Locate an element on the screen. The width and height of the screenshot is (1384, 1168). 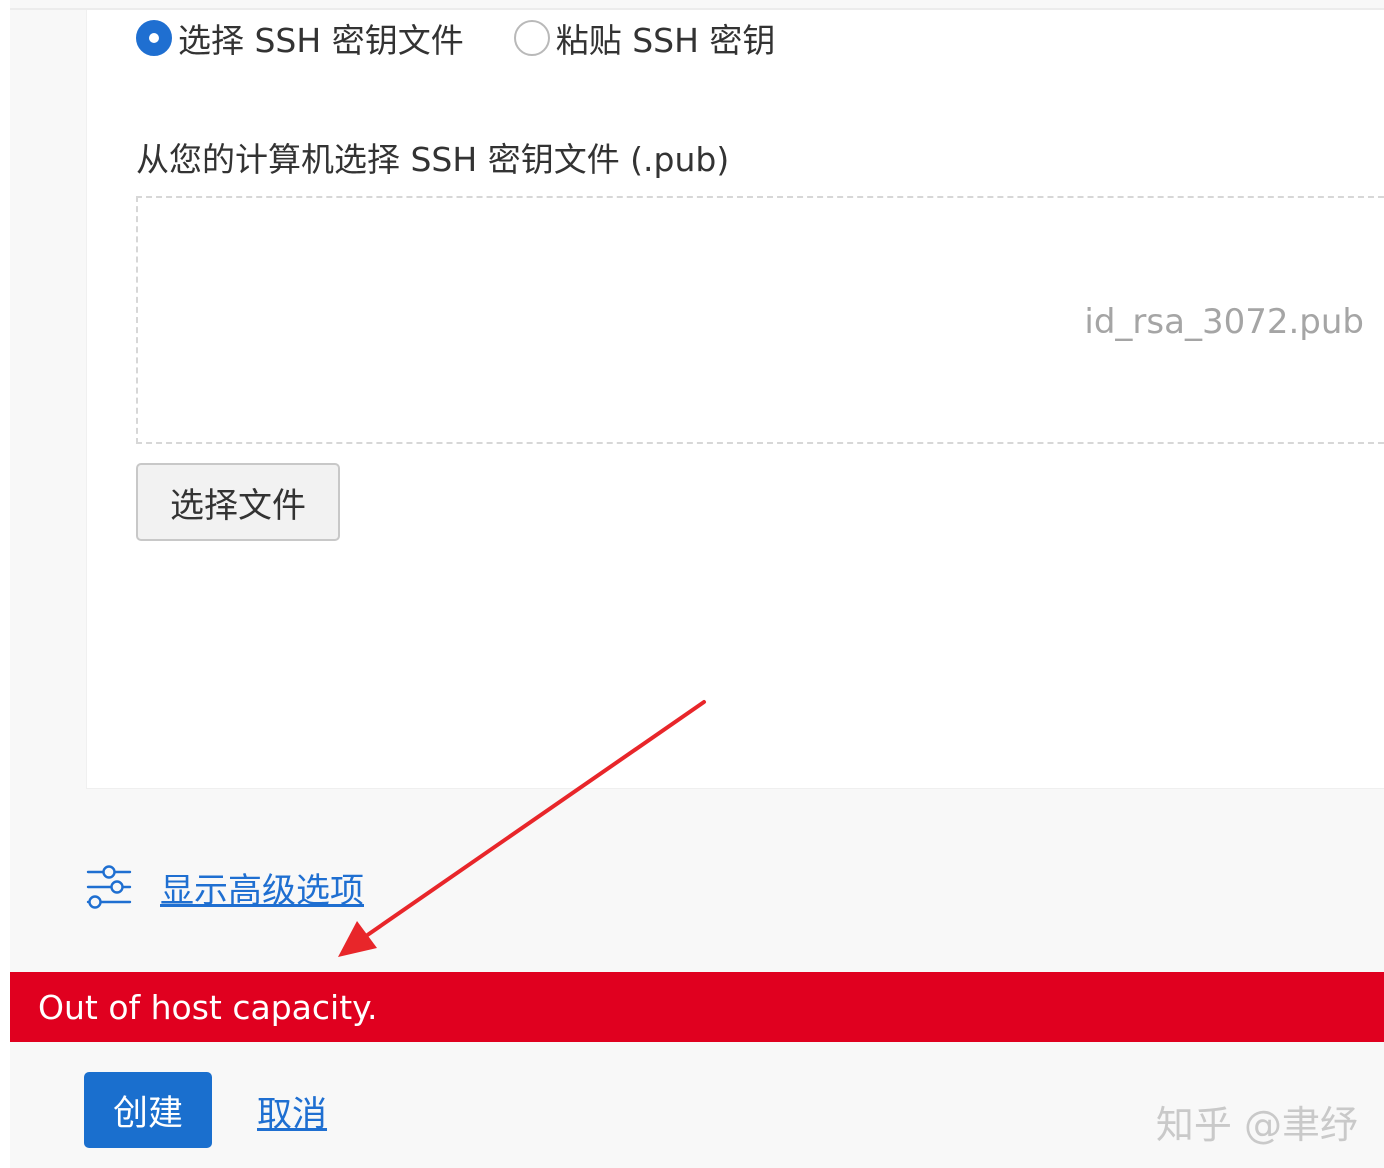
error-banner: Out of host capacity. is located at coordinates (697, 1007).